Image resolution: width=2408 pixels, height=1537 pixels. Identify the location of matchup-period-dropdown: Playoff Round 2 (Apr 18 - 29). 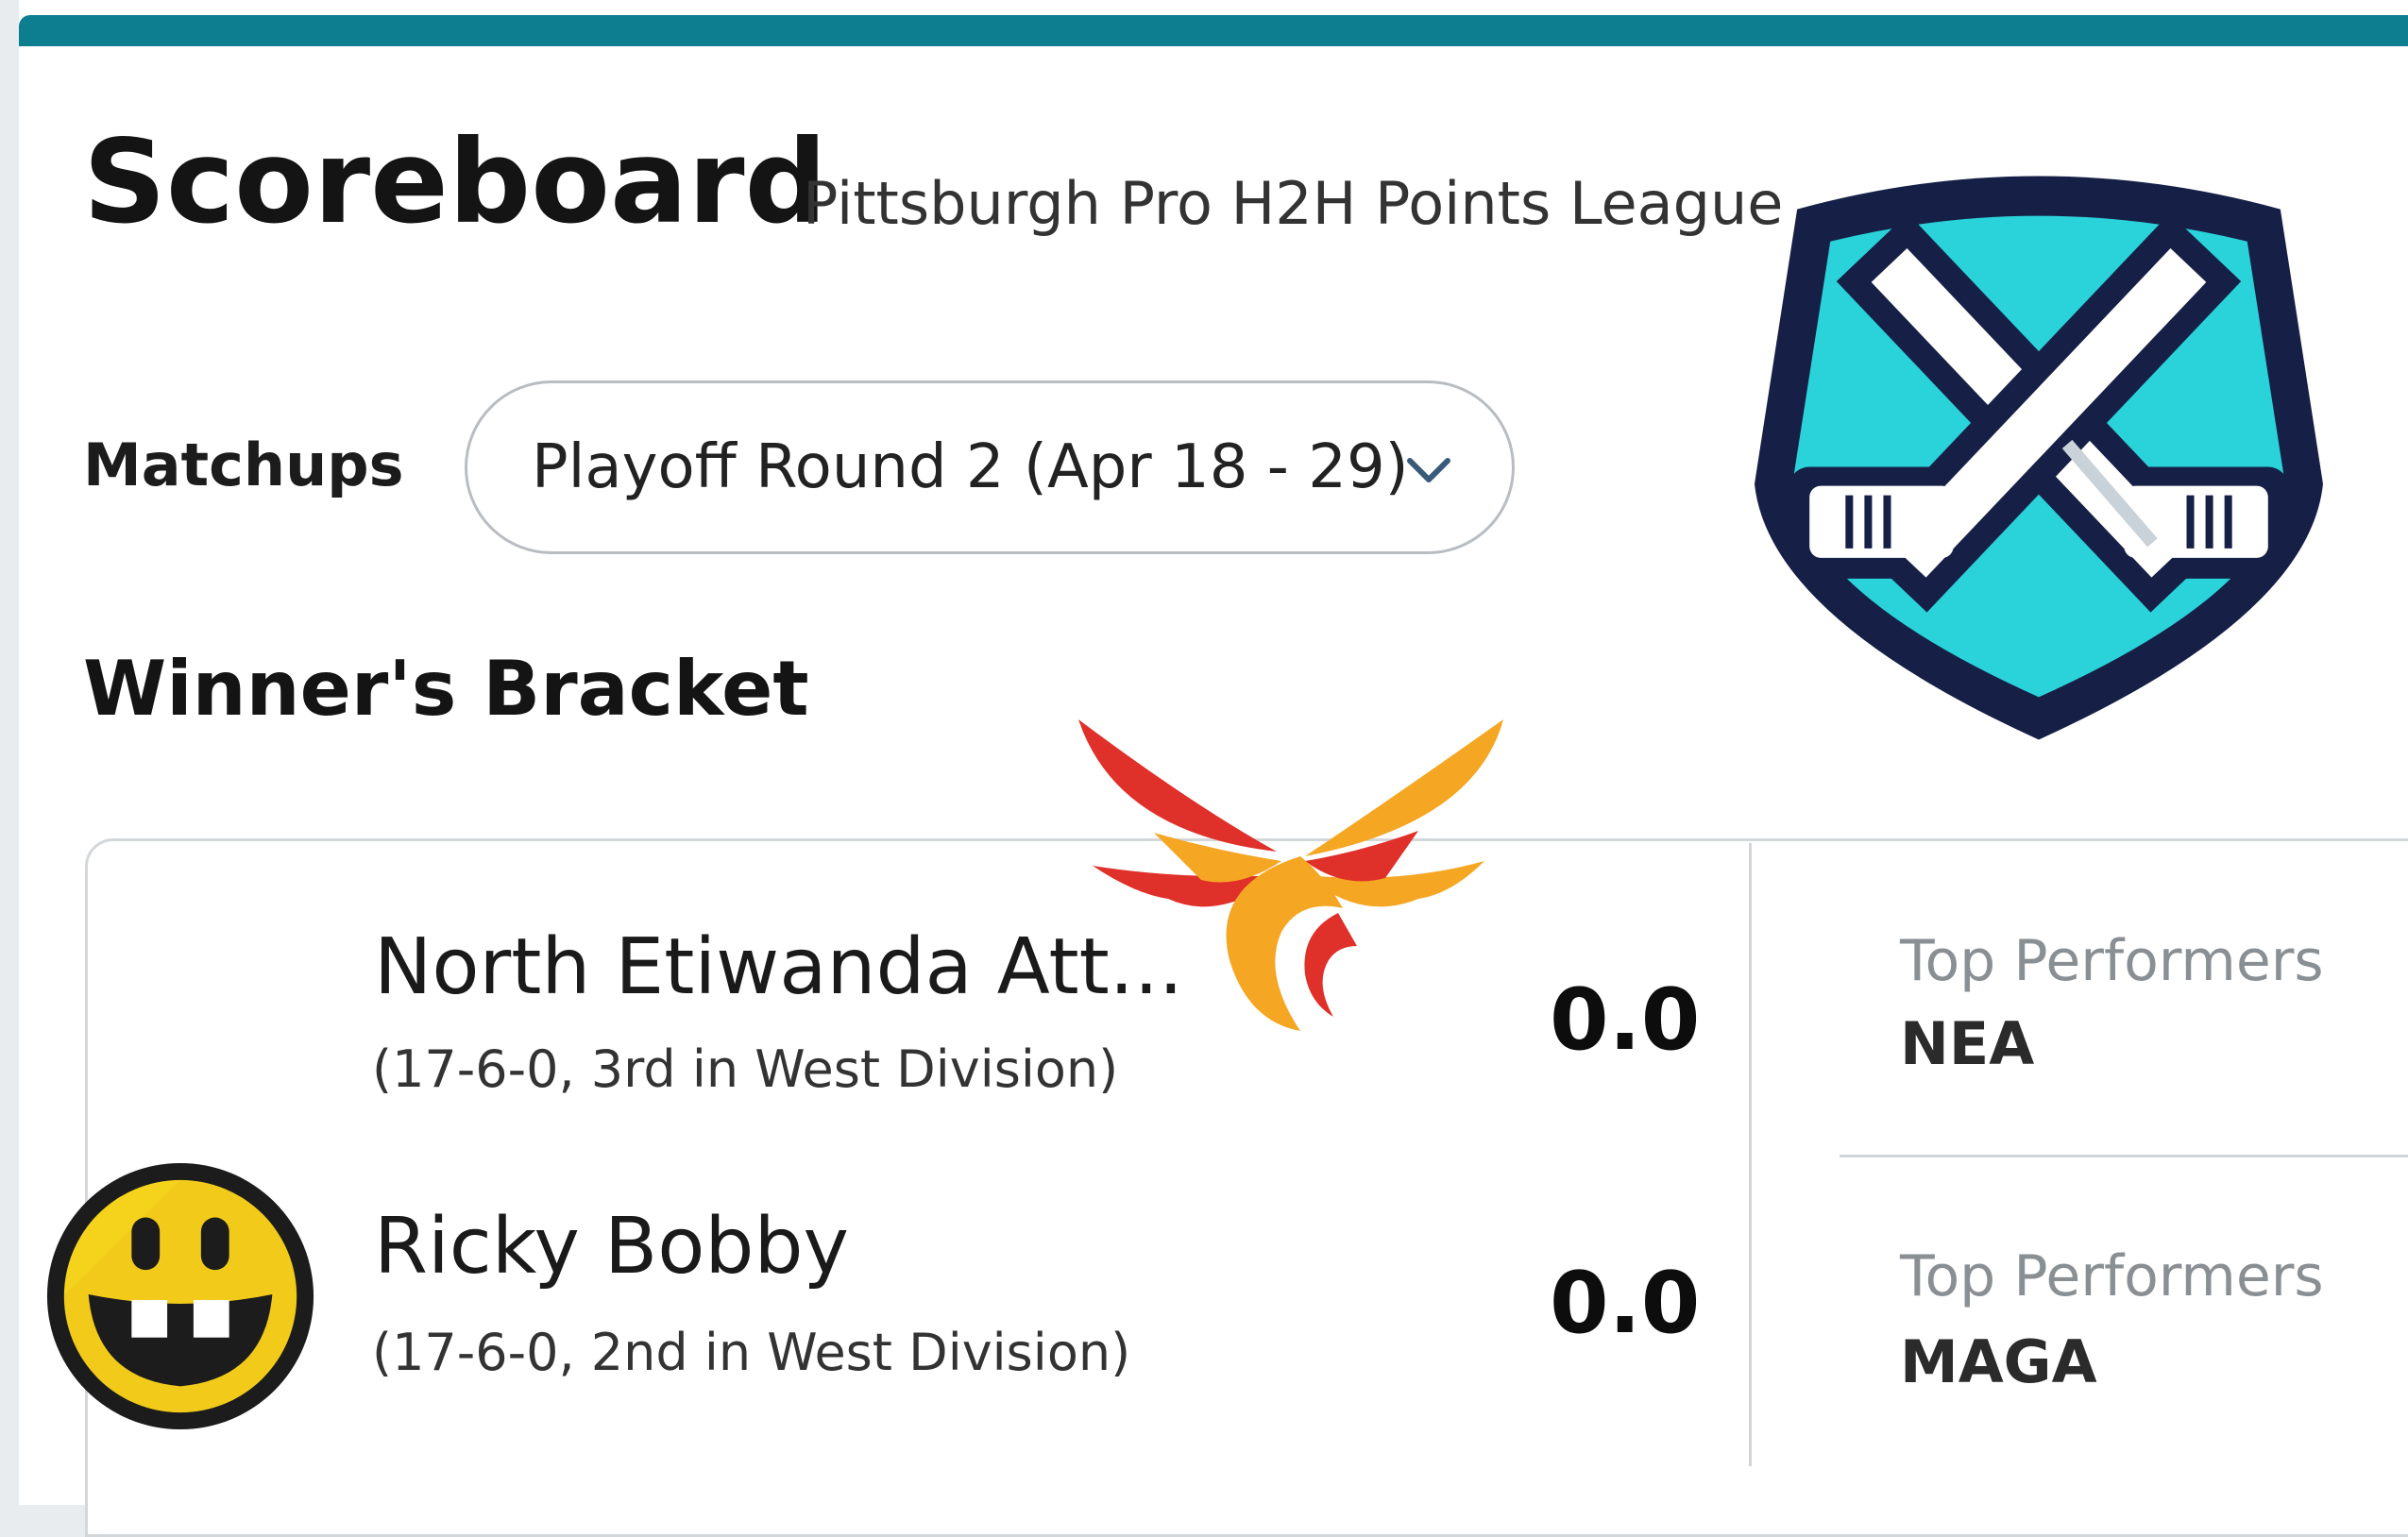
(990, 467).